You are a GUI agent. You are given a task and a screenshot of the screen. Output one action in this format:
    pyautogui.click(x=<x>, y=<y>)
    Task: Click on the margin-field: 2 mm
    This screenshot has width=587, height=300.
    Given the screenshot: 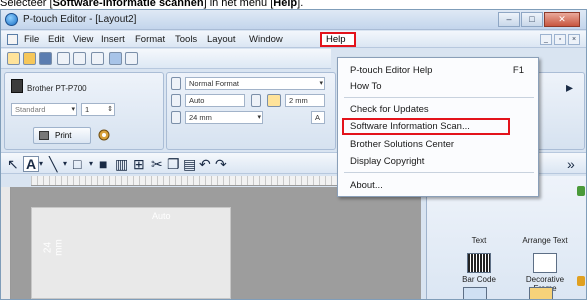 What is the action you would take?
    pyautogui.click(x=305, y=100)
    